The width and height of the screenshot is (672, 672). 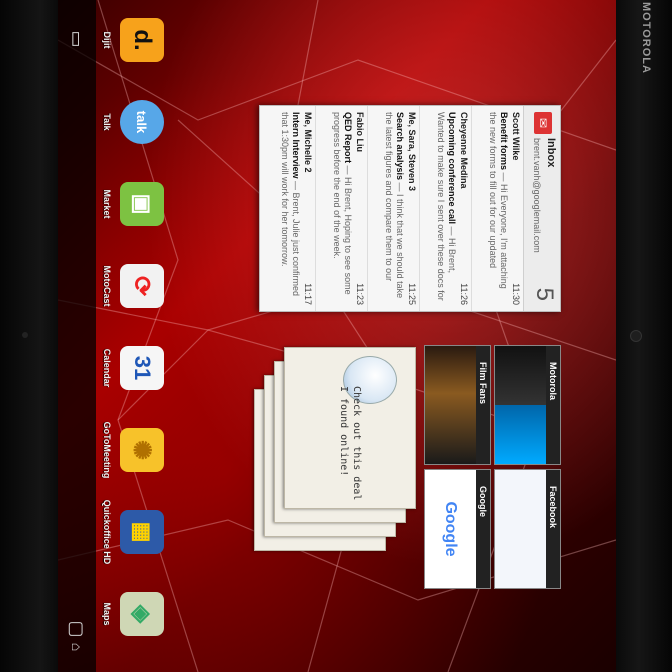 I want to click on talk-icon: talk, so click(x=142, y=122).